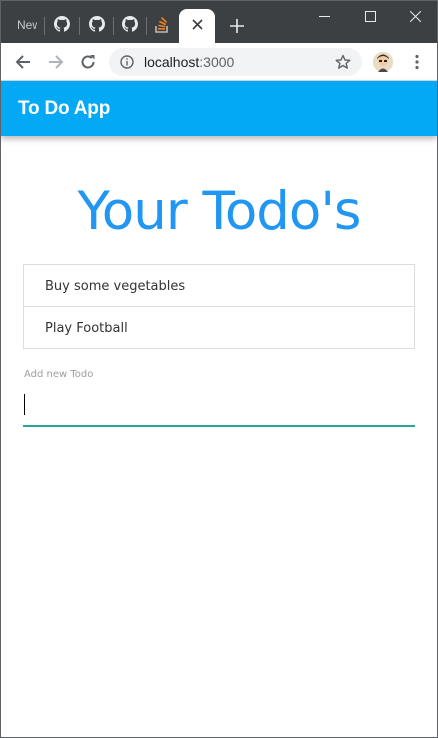 The width and height of the screenshot is (438, 738). I want to click on arrow-left-icon, so click(22, 62).